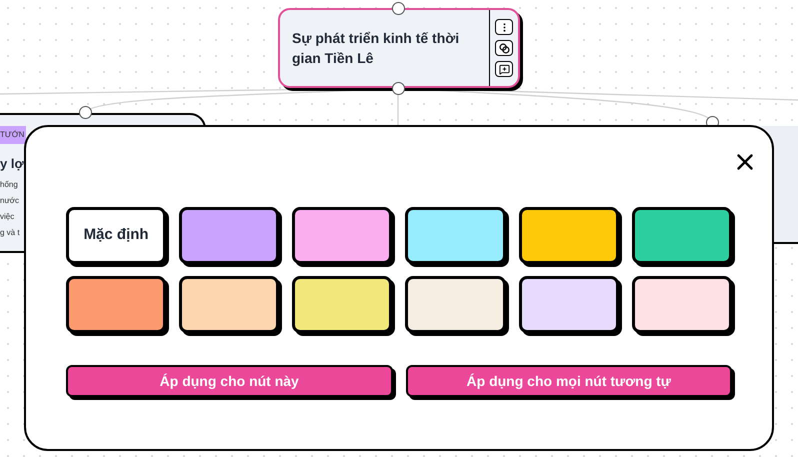 This screenshot has height=457, width=798. Describe the element at coordinates (12, 164) in the screenshot. I see `node-title: y lợ` at that location.